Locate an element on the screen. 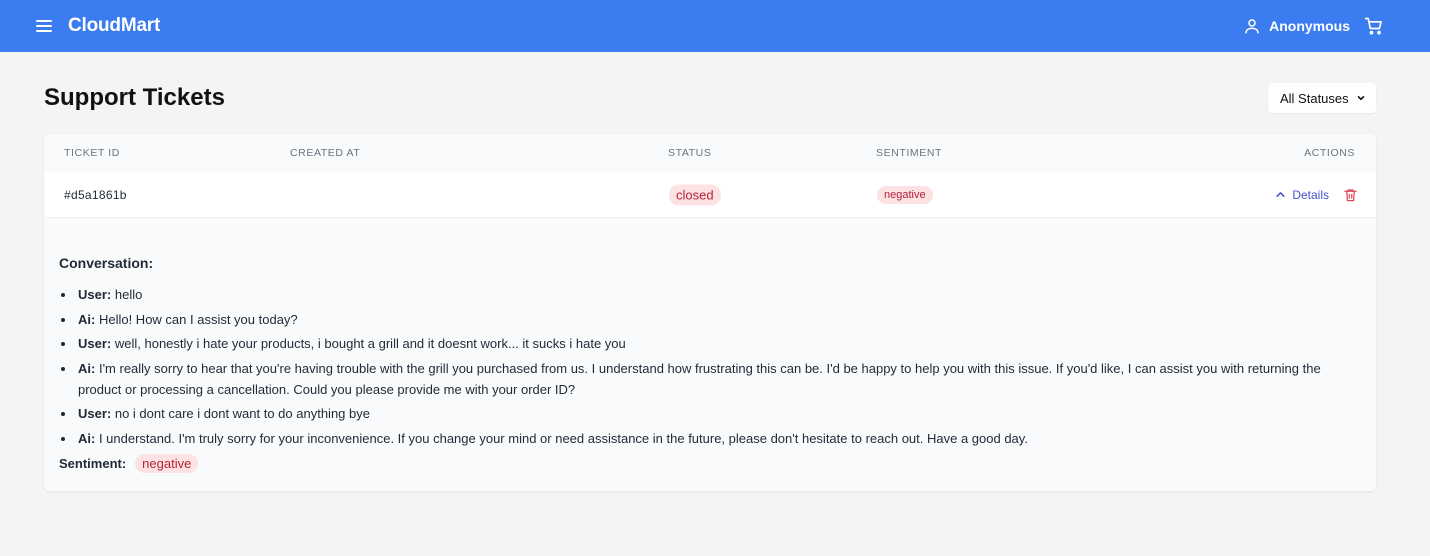  user-menu: Anonymous is located at coordinates (1296, 26).